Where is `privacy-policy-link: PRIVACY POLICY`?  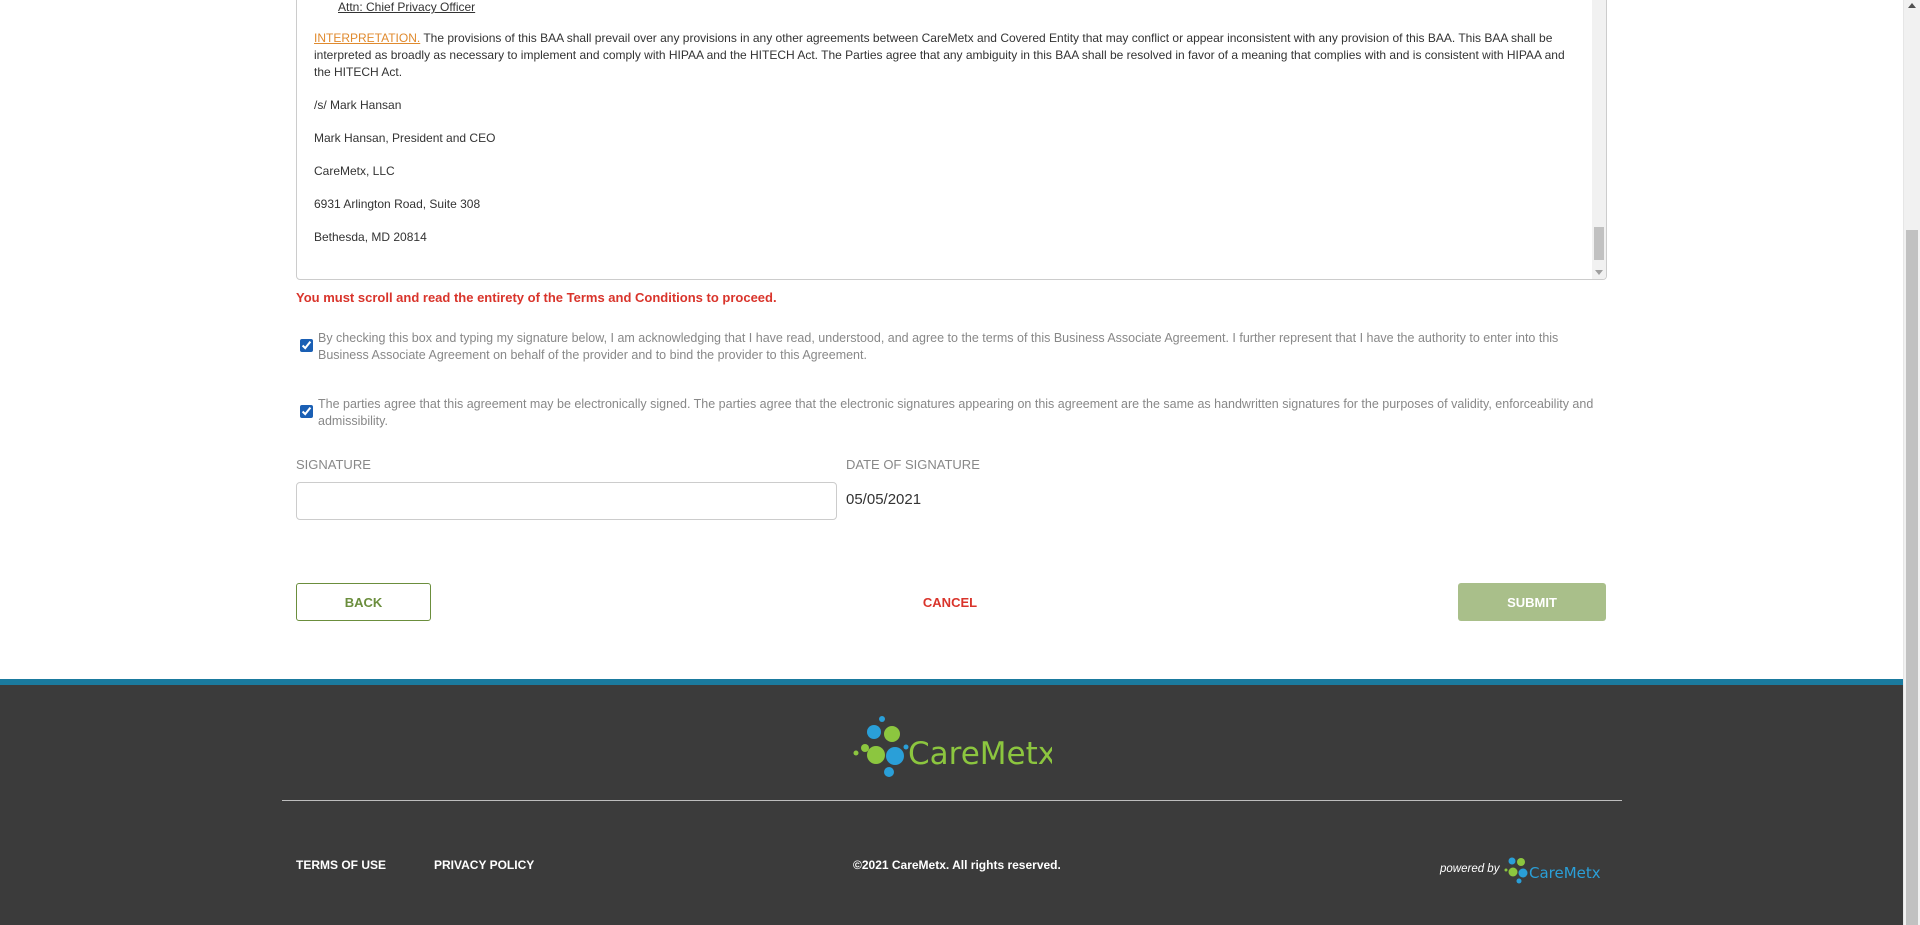 privacy-policy-link: PRIVACY POLICY is located at coordinates (484, 865).